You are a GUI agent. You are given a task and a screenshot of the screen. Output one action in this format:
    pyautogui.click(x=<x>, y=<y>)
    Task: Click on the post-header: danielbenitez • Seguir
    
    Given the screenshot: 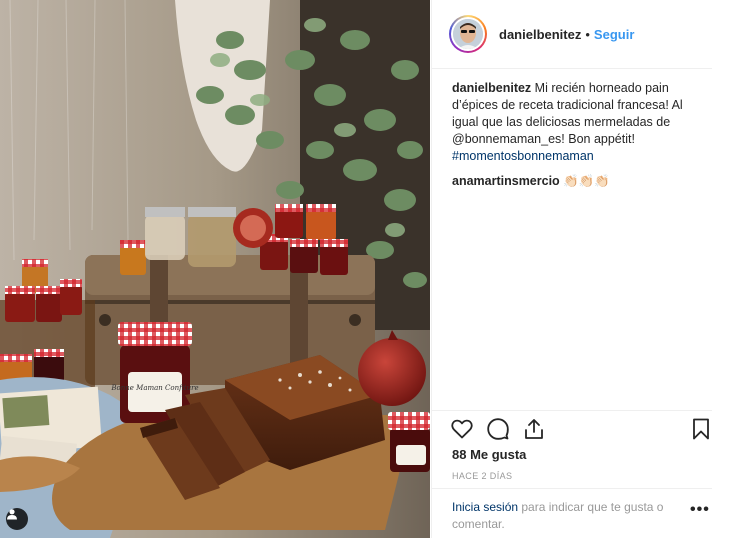 What is the action you would take?
    pyautogui.click(x=572, y=34)
    